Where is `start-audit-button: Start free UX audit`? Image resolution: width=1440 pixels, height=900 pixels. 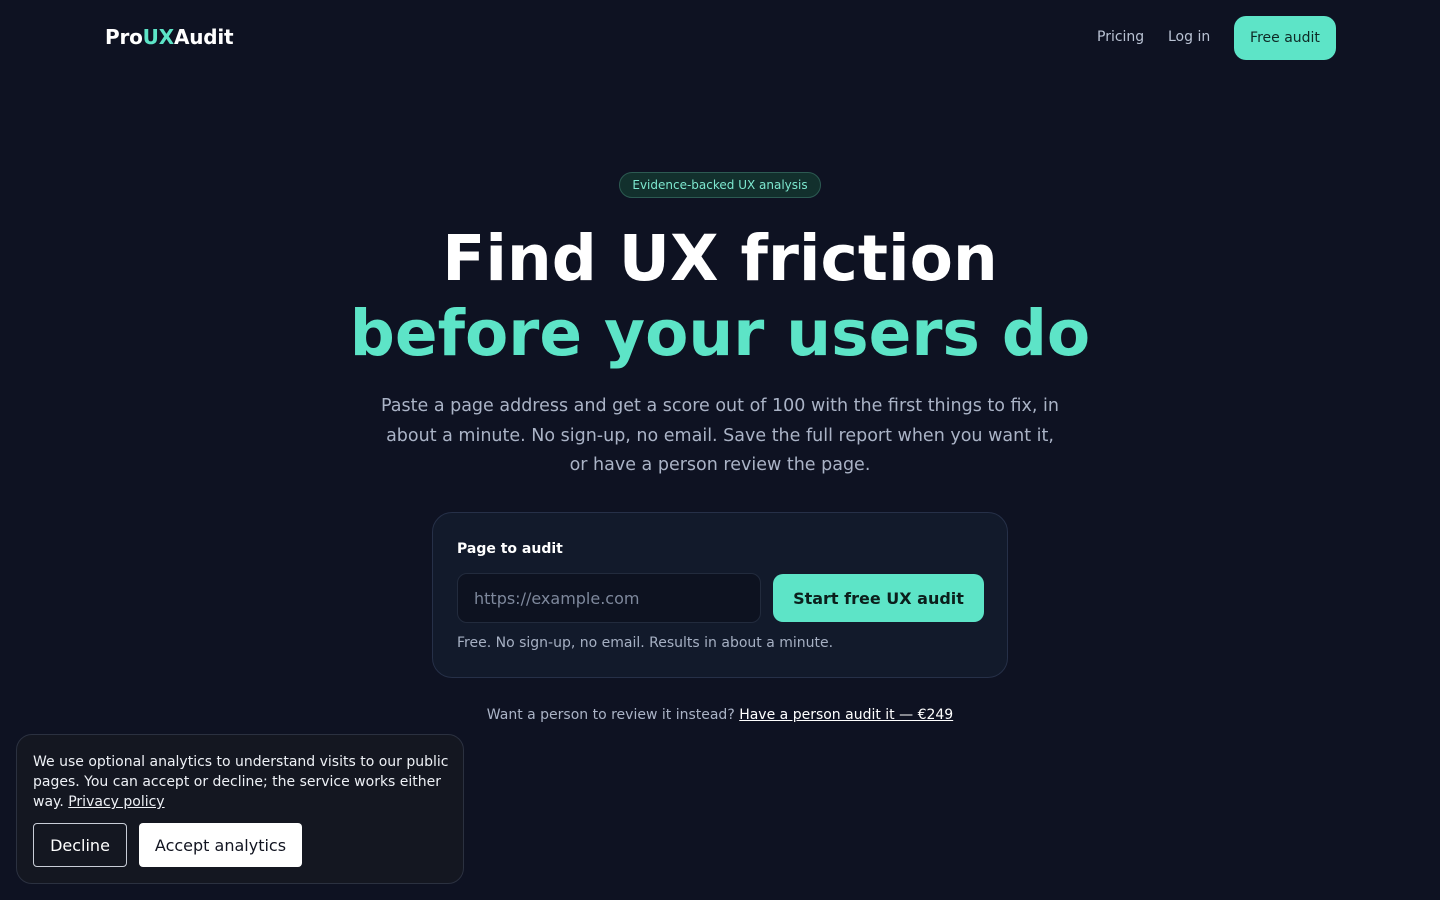 start-audit-button: Start free UX audit is located at coordinates (878, 598).